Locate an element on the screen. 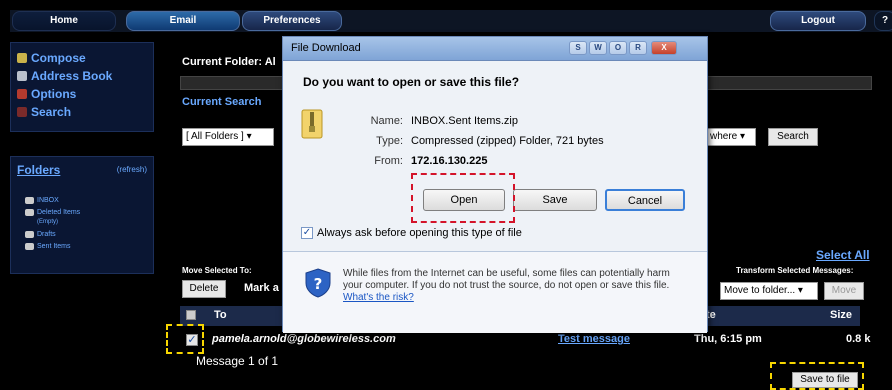 The image size is (892, 390). highlight-row-checkbox is located at coordinates (185, 339).